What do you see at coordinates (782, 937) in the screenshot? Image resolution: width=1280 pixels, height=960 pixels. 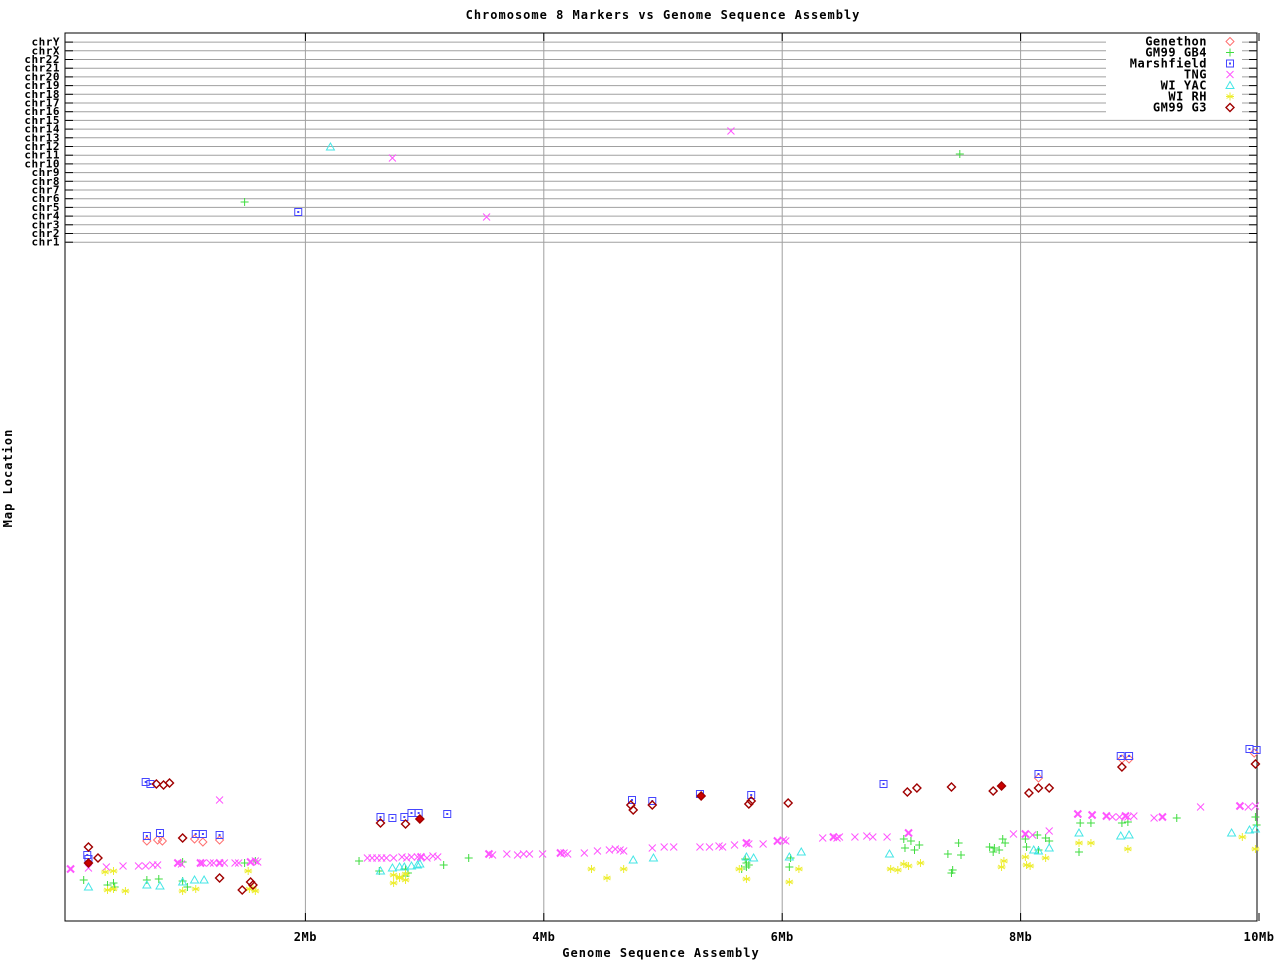 I see `x-tick-label-6mb: 6Mb` at bounding box center [782, 937].